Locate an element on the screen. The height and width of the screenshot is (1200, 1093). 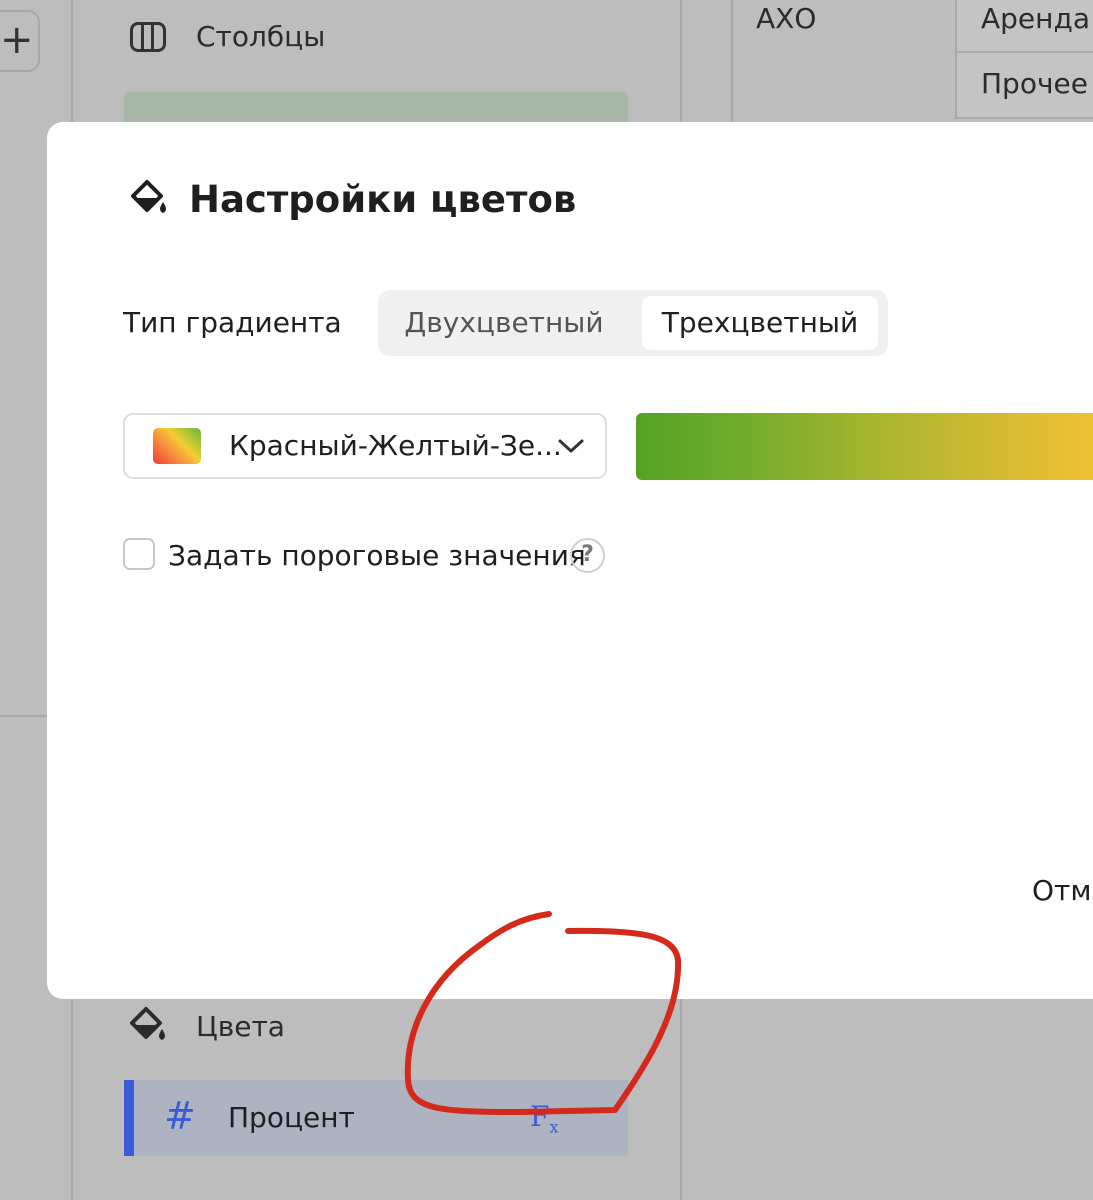
fx-icon: Fx is located at coordinates (544, 1122).